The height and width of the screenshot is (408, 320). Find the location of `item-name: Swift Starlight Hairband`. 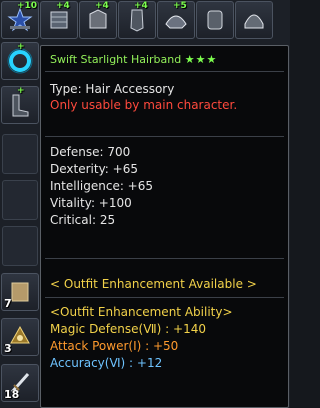

item-name: Swift Starlight Hairband is located at coordinates (116, 59).